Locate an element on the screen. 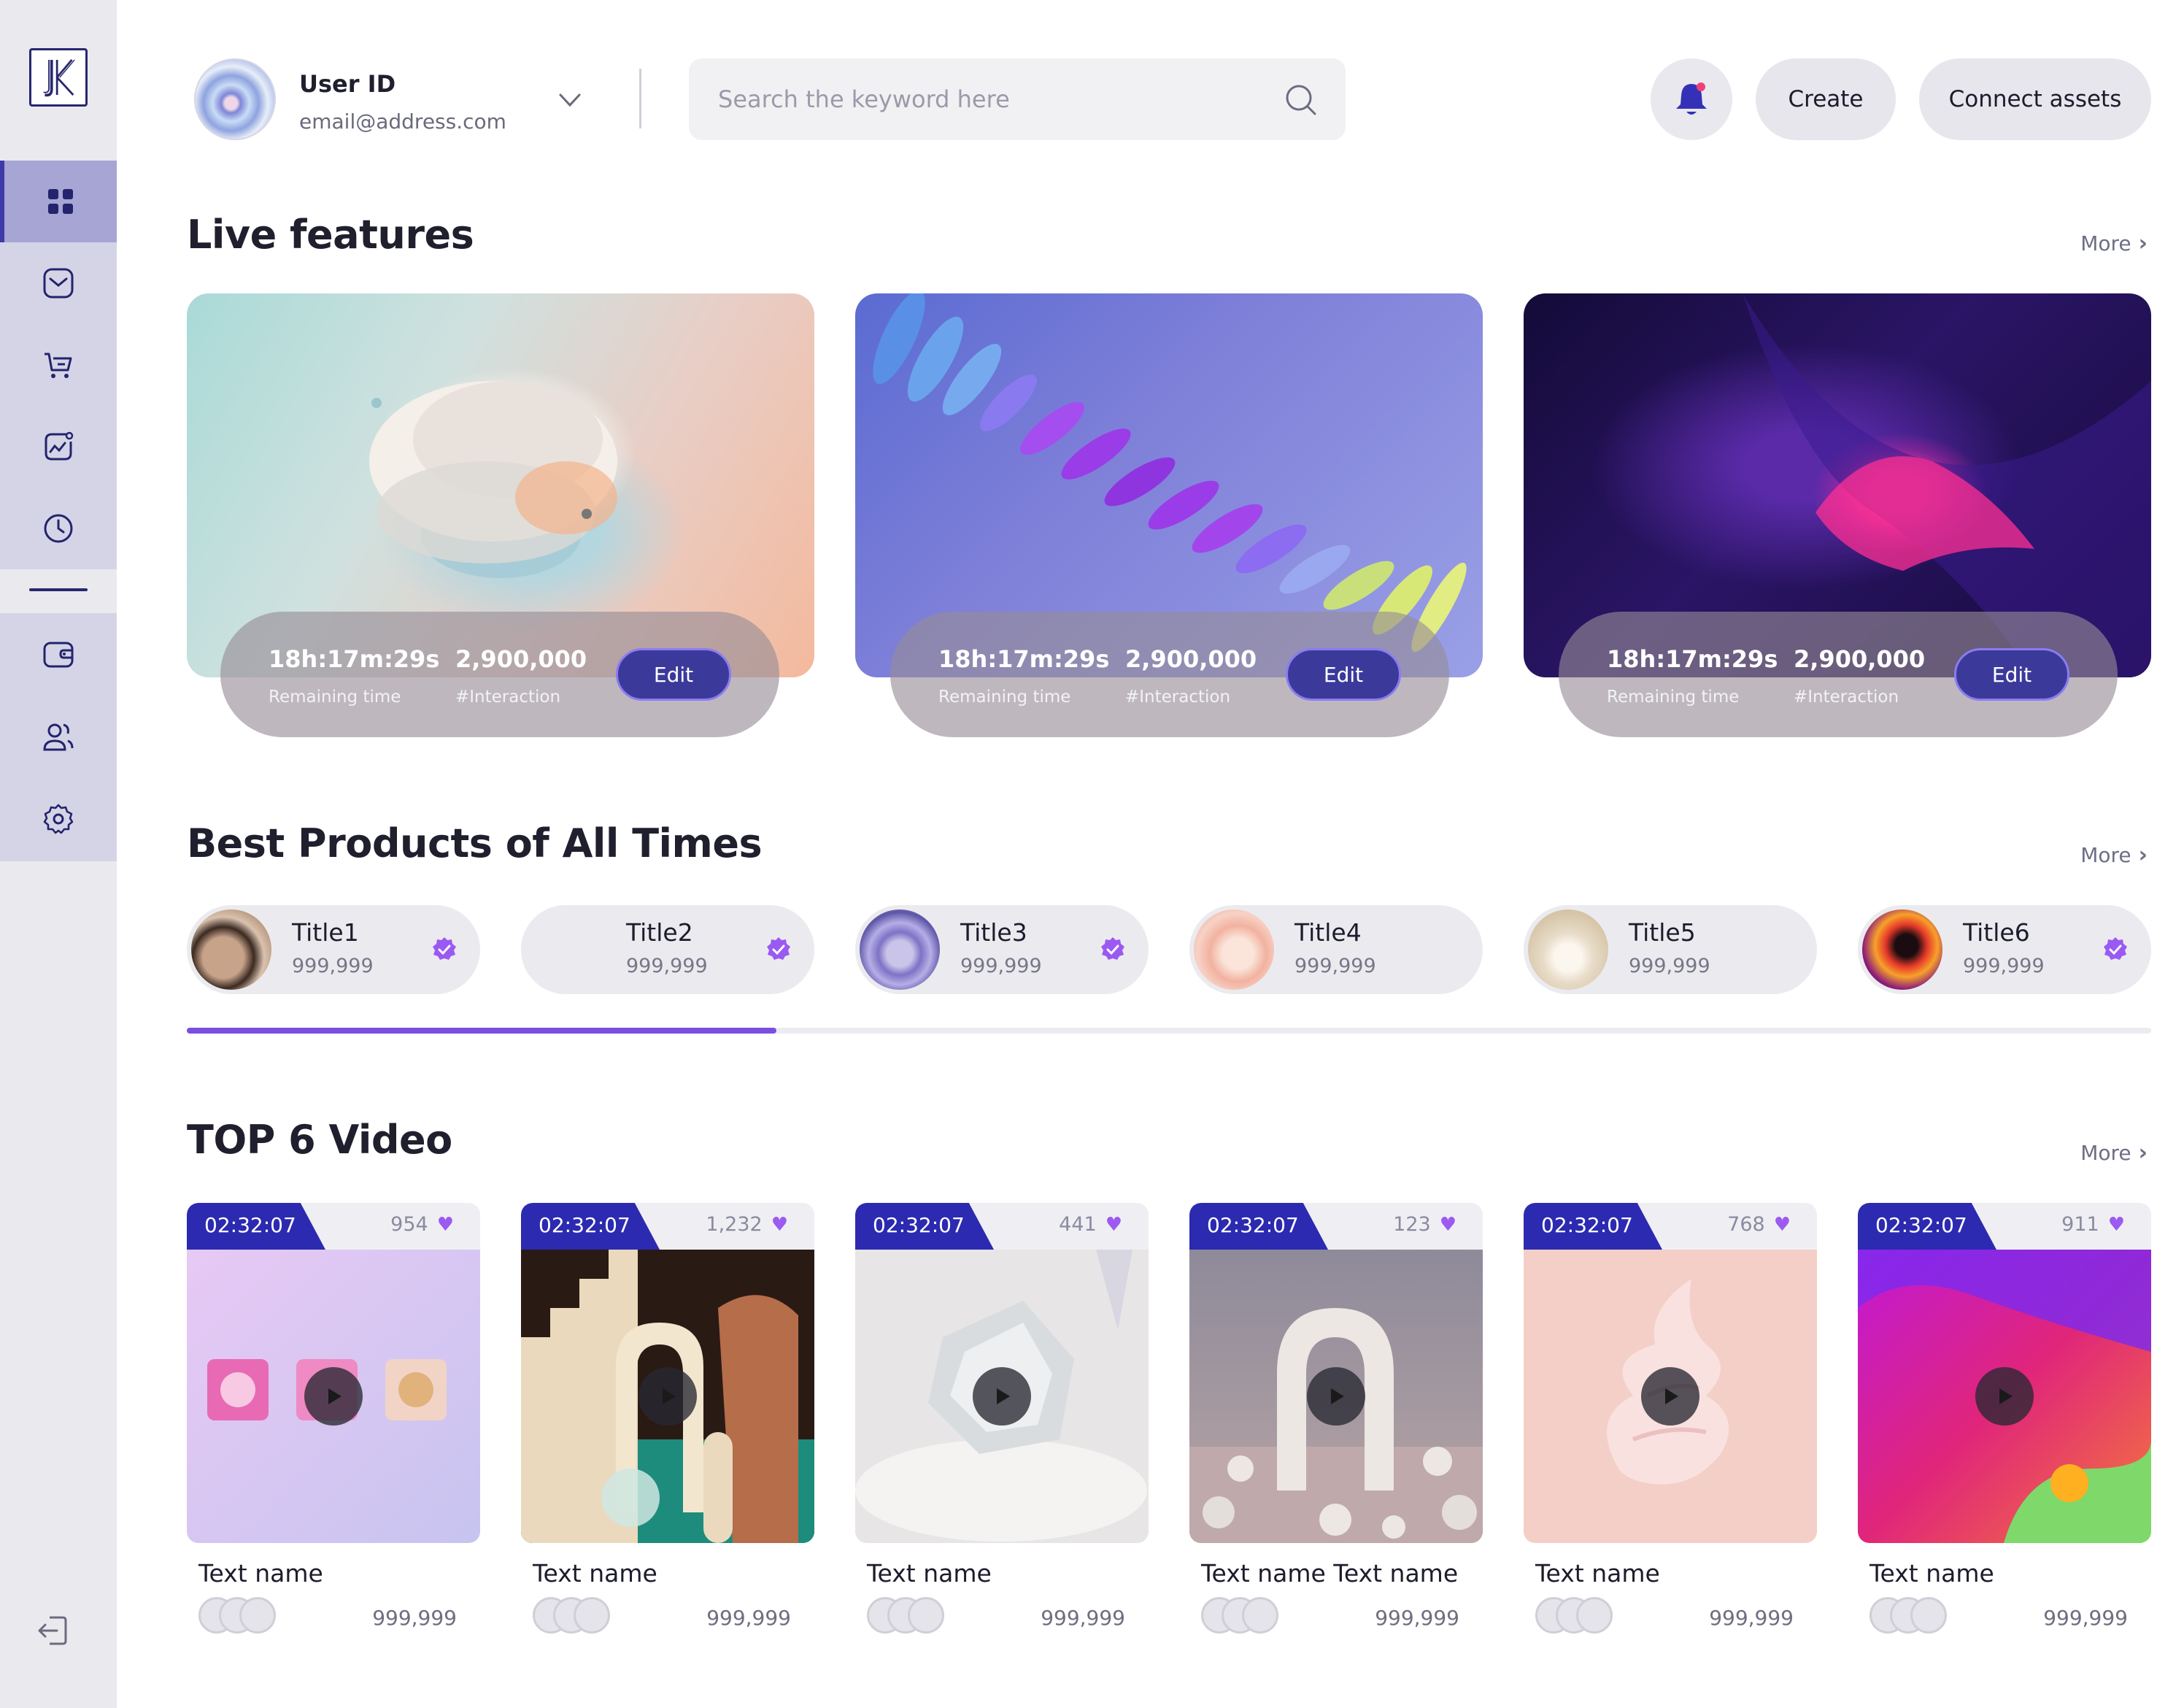  chevron-down-icon is located at coordinates (570, 100).